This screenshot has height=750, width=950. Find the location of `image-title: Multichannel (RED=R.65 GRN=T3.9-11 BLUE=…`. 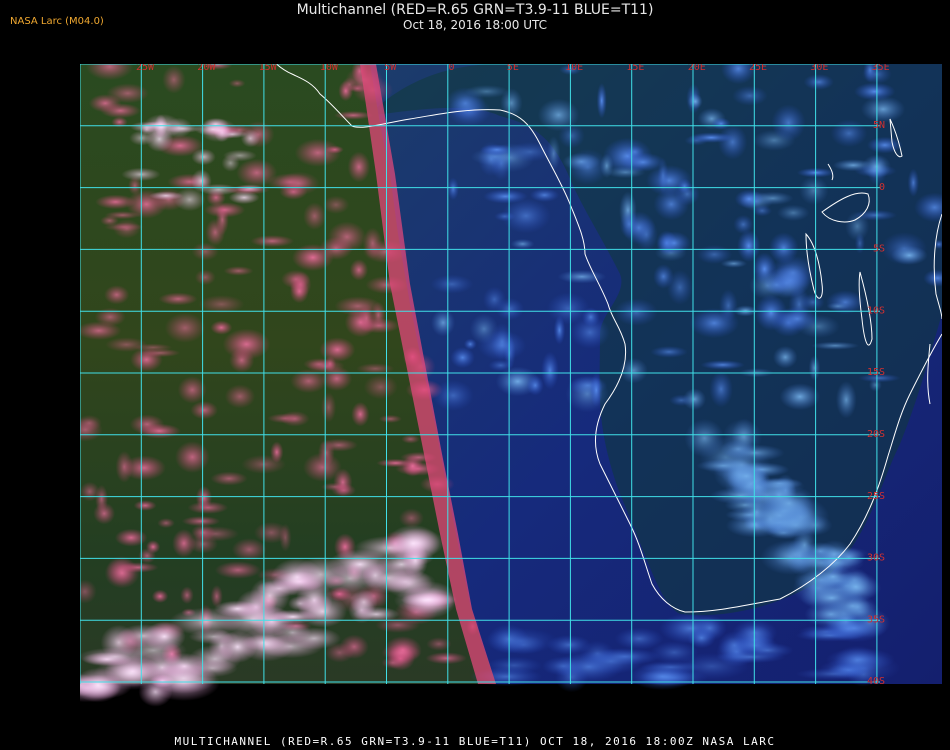

image-title: Multichannel (RED=R.65 GRN=T3.9-11 BLUE=… is located at coordinates (475, 10).